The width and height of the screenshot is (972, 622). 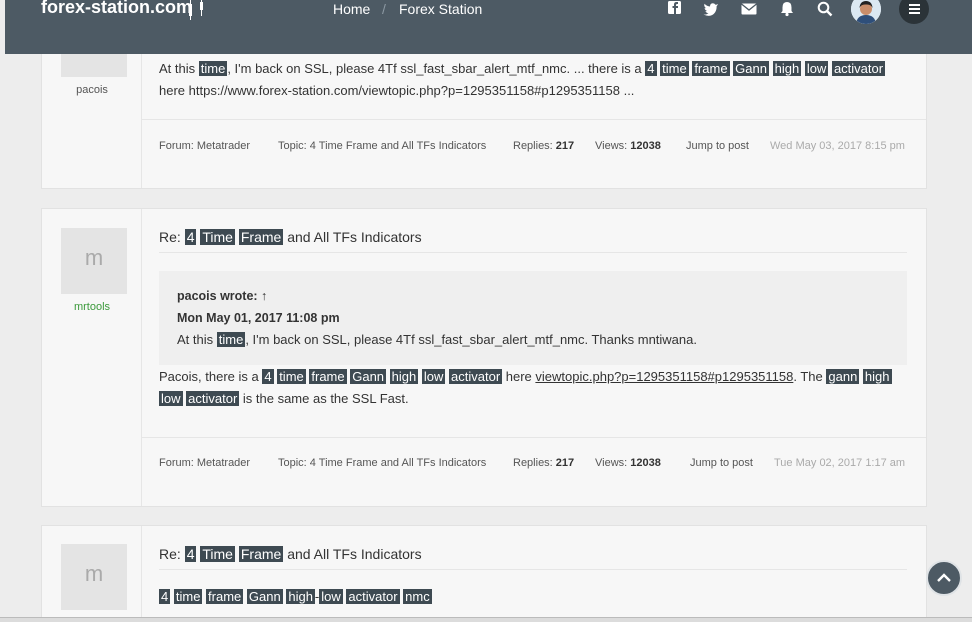 What do you see at coordinates (92, 357) in the screenshot?
I see `post-author-panel: m mrtools` at bounding box center [92, 357].